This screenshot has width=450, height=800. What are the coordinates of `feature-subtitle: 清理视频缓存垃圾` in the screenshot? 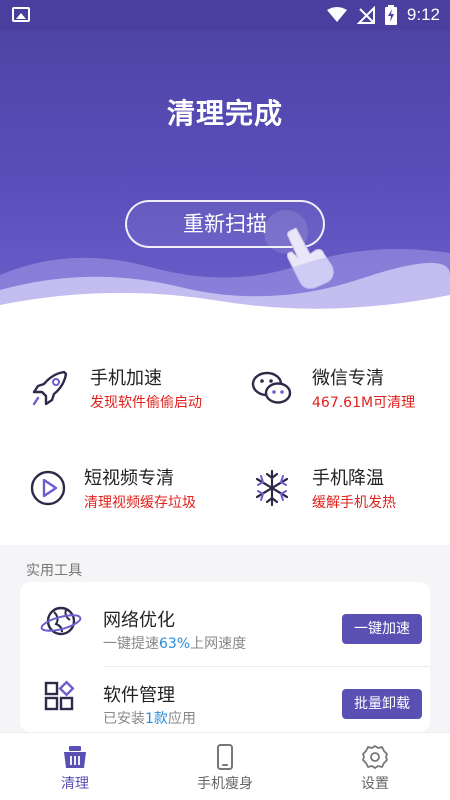 It's located at (140, 503).